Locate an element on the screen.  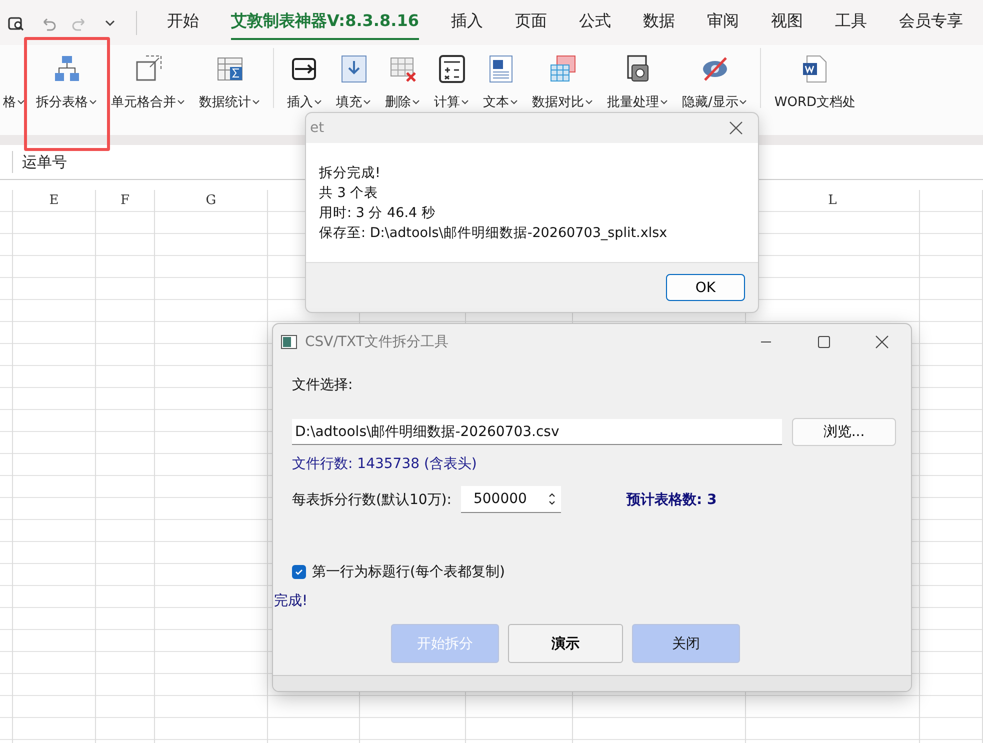
ribbon-button: 插入 is located at coordinates (304, 82).